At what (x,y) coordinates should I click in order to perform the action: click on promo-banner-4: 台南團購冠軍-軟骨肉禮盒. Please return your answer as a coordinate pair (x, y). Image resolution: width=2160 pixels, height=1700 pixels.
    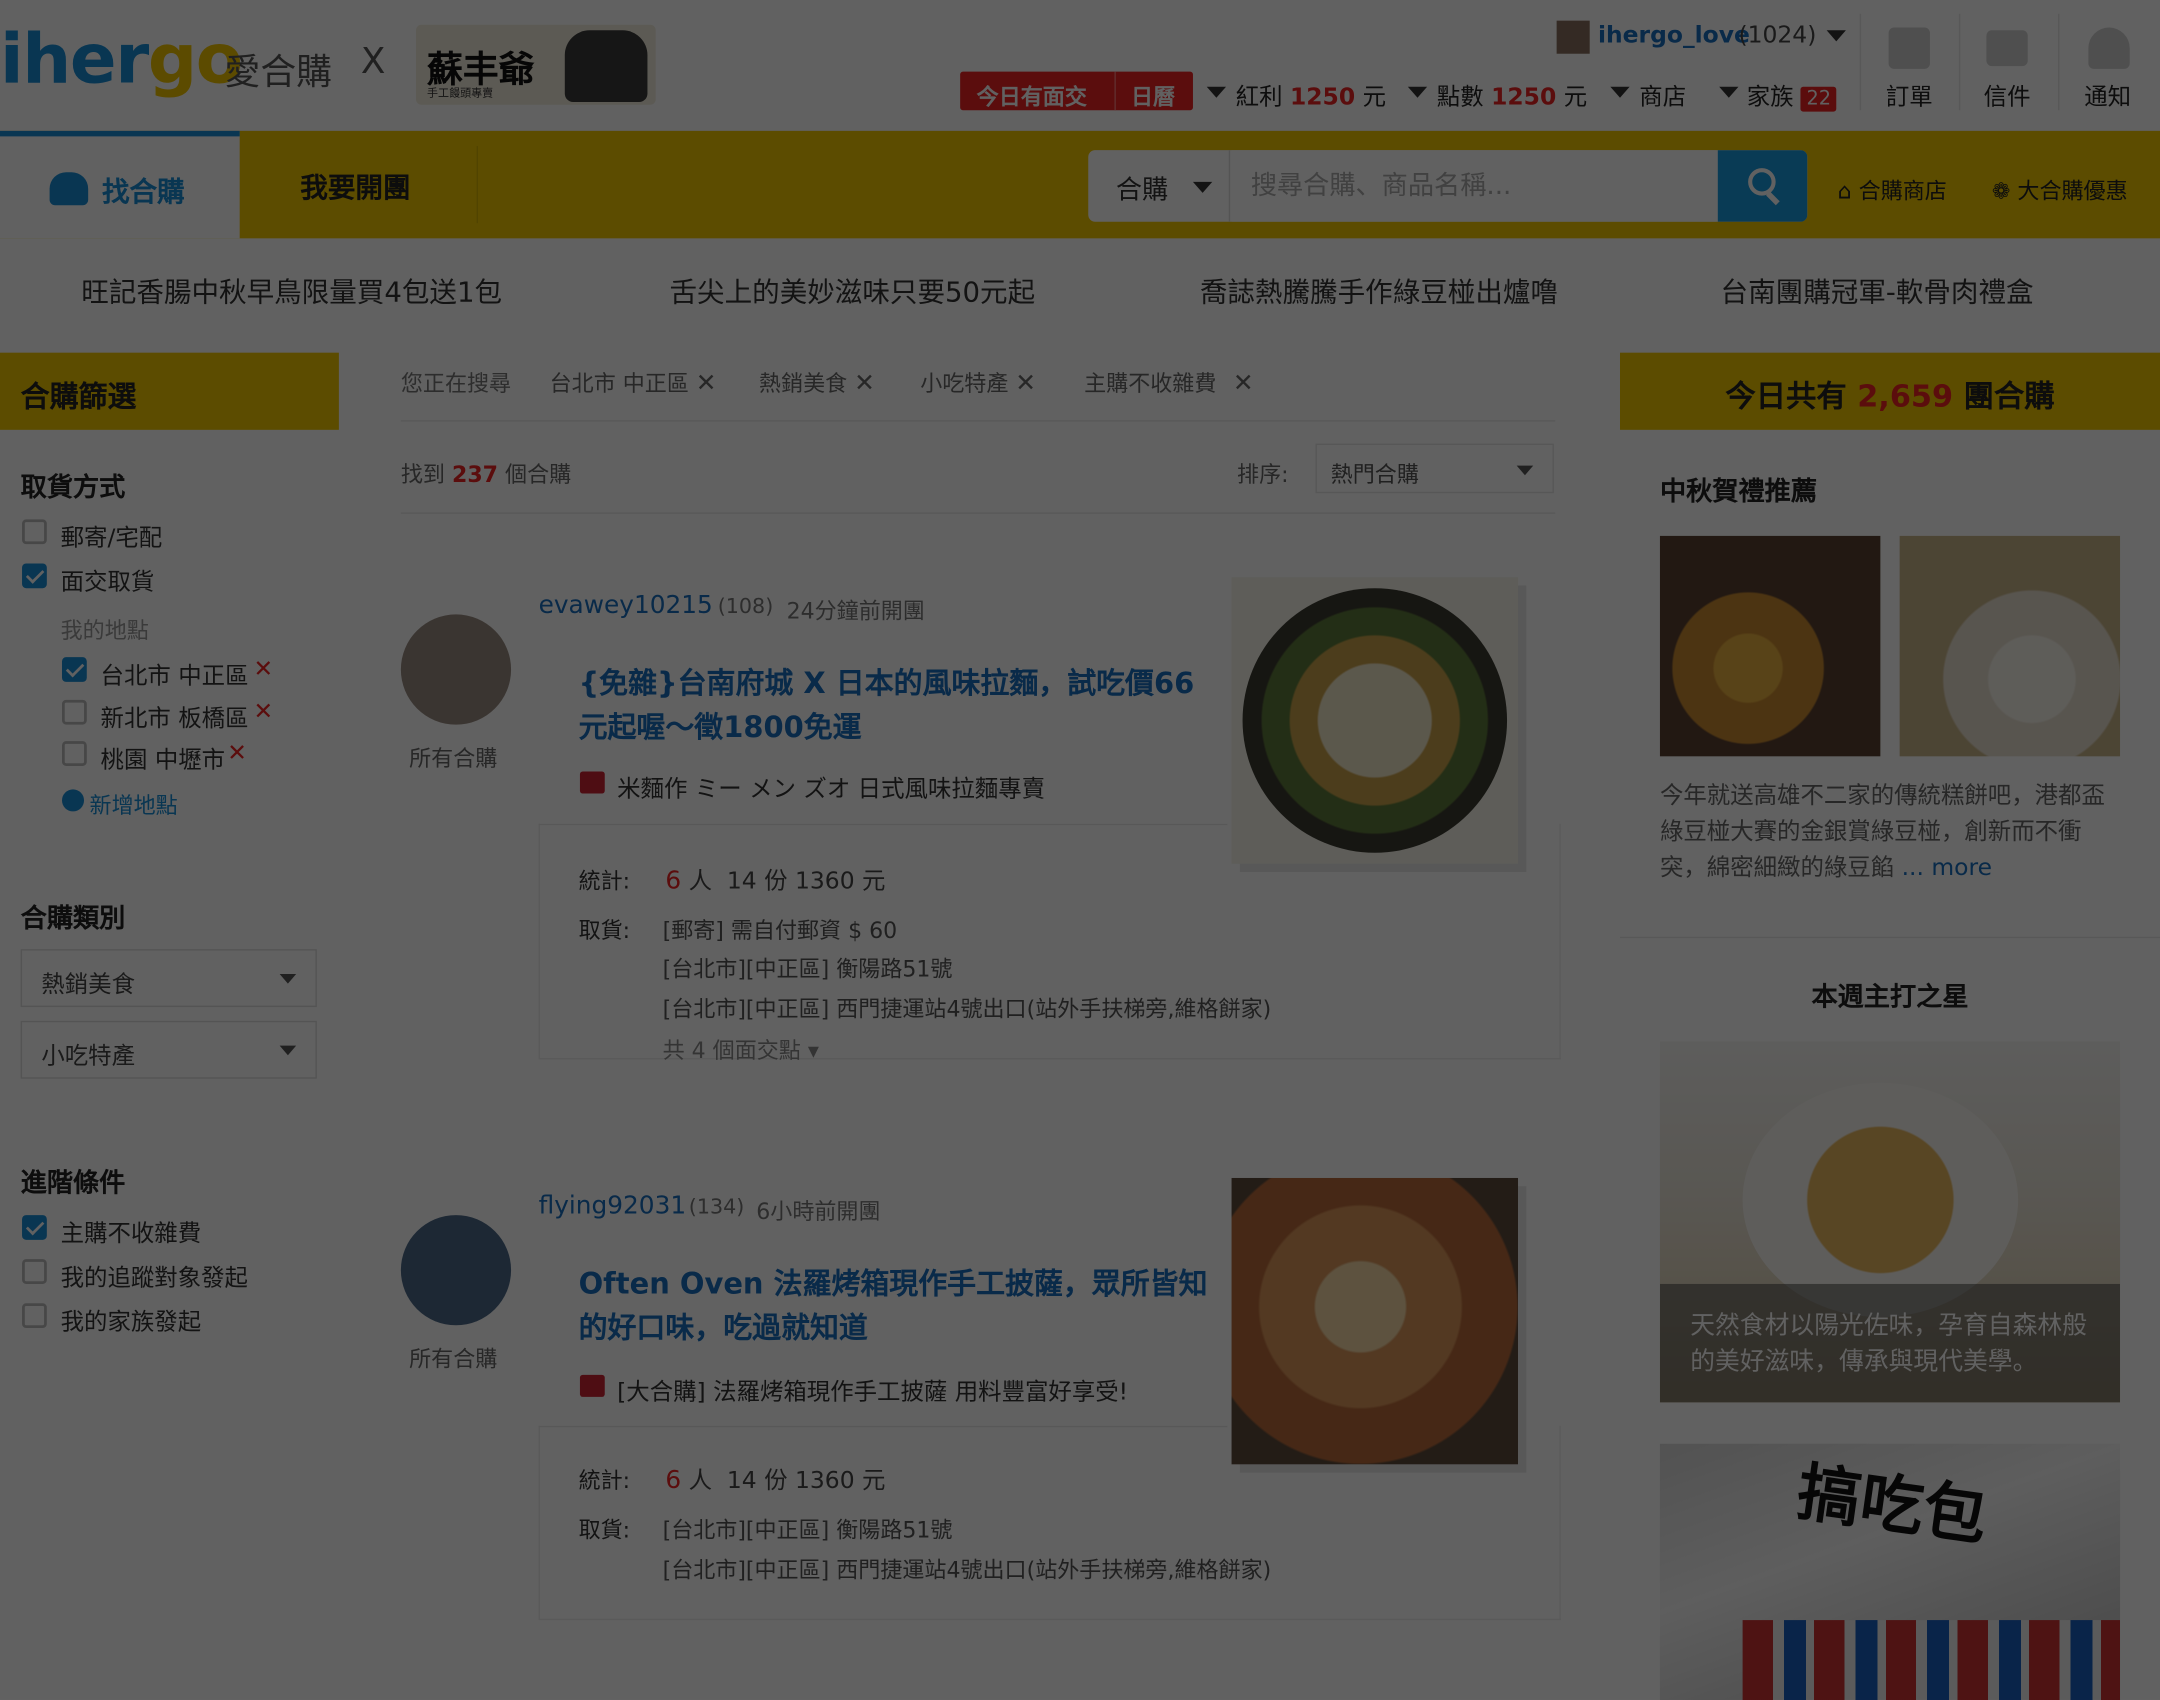
    Looking at the image, I should click on (1877, 290).